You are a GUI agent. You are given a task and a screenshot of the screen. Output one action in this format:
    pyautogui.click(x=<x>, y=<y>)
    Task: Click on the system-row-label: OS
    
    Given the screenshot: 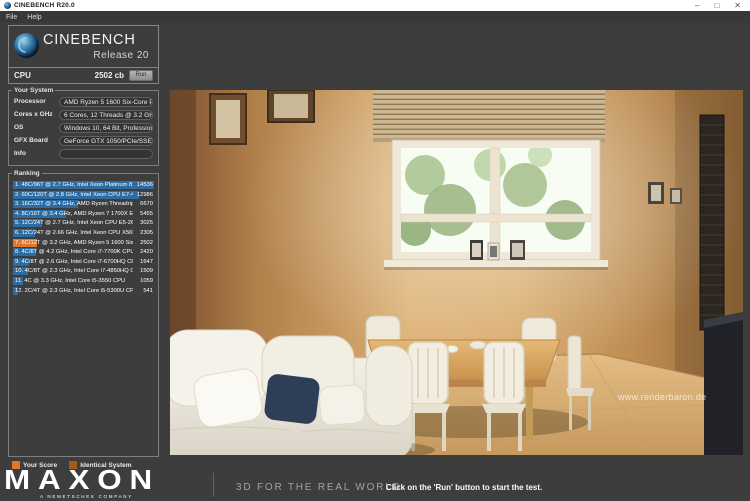 What is the action you would take?
    pyautogui.click(x=19, y=127)
    